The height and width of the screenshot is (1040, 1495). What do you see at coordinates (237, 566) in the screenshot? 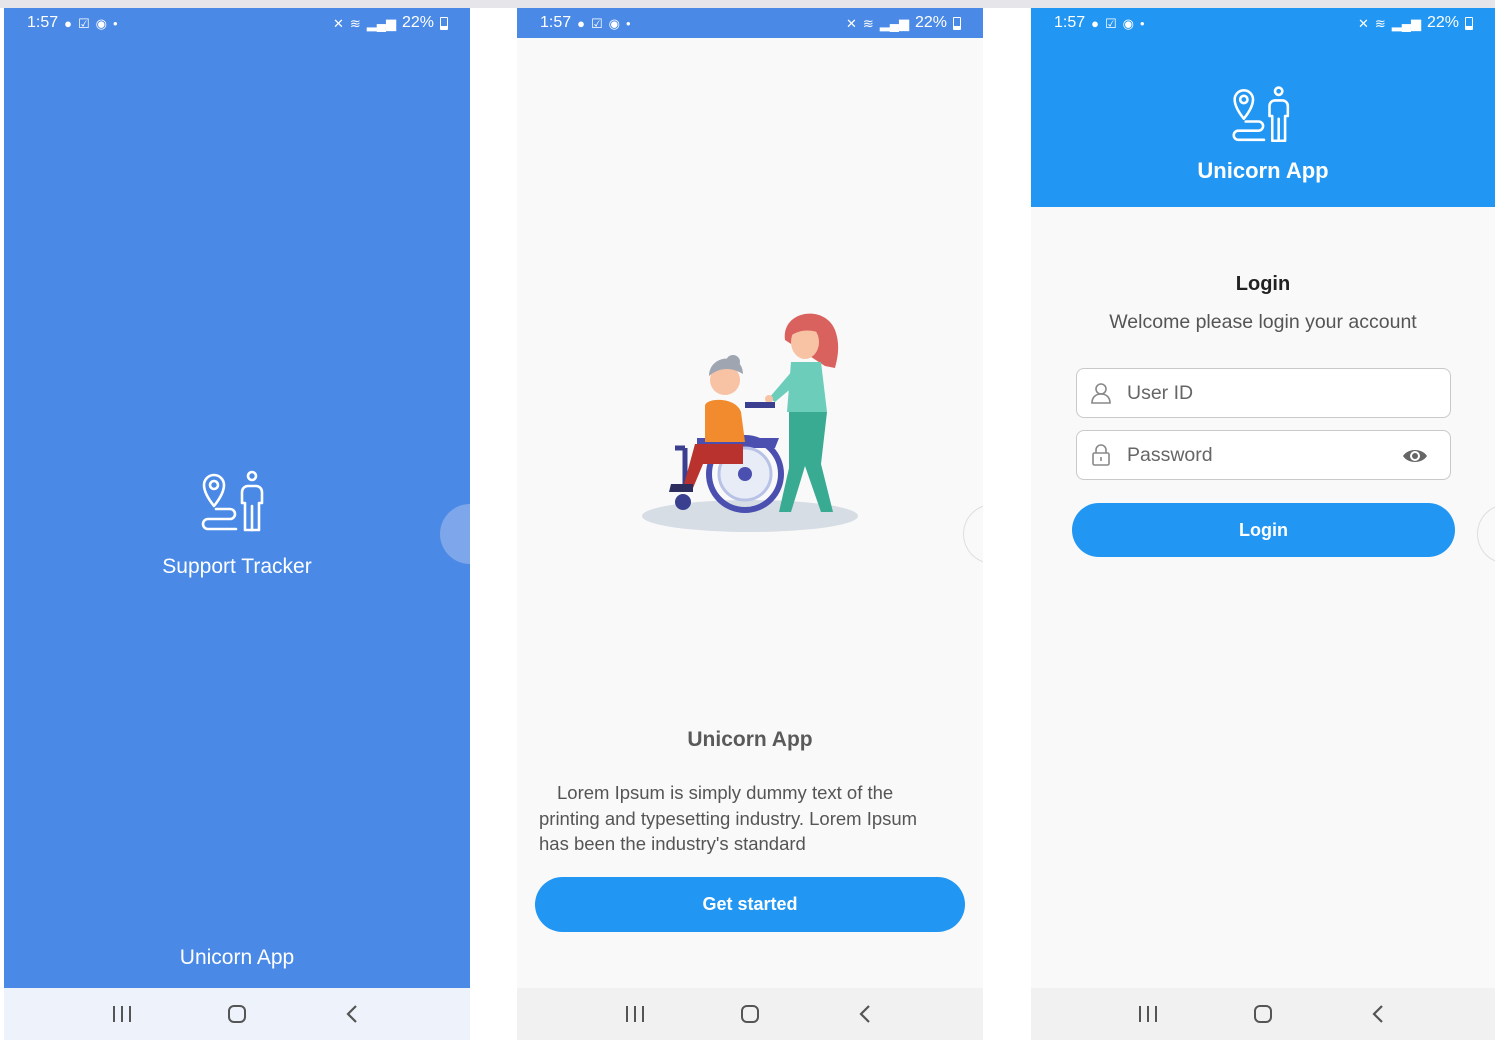
I see `splash-title: Support Tracker` at bounding box center [237, 566].